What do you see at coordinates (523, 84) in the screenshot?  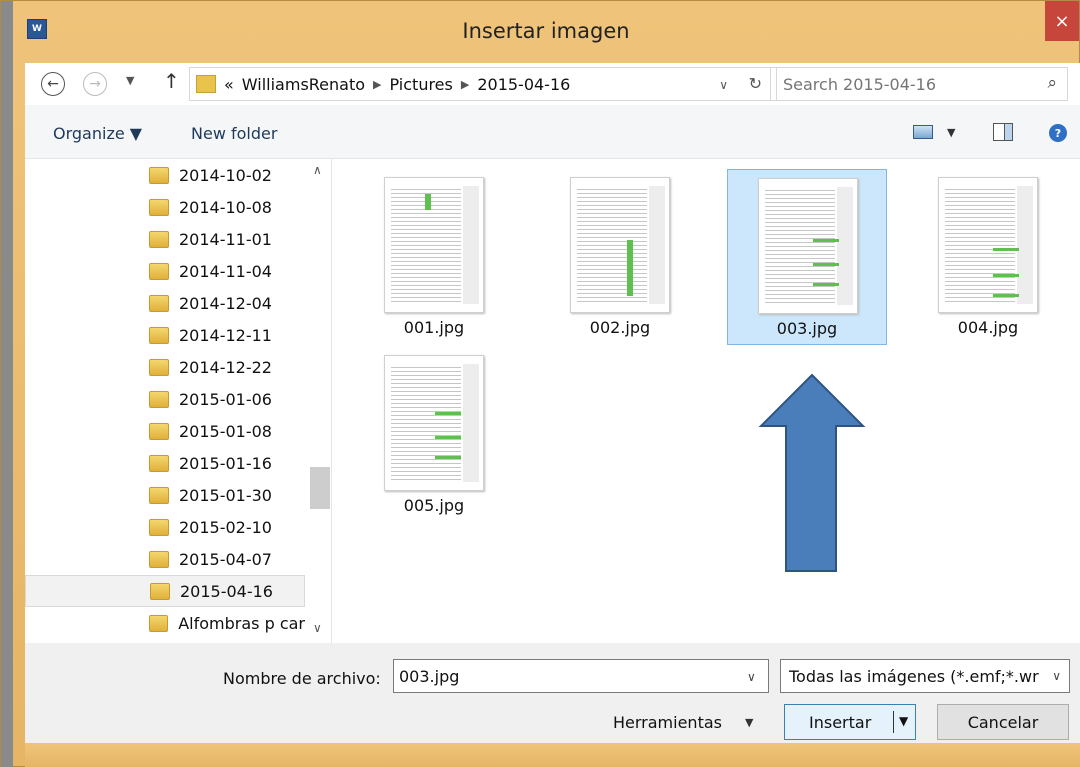 I see `breadcrumb-current-folder: 2015-04-16` at bounding box center [523, 84].